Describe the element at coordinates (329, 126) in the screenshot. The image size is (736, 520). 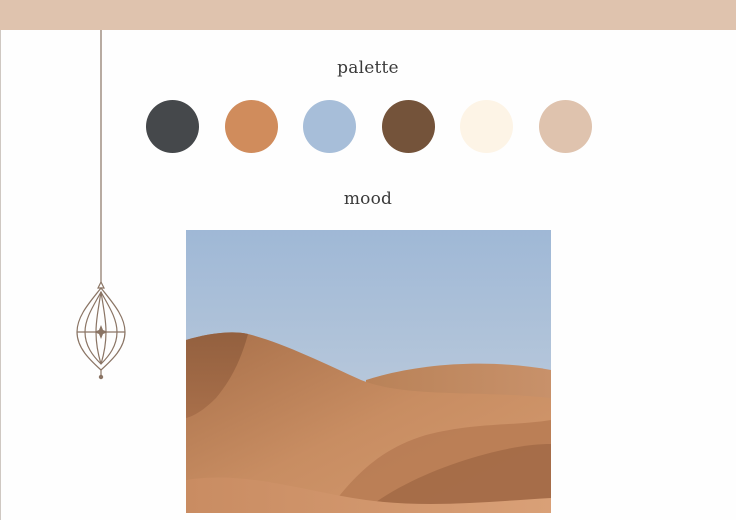
I see `swatch-dusty-blue` at that location.